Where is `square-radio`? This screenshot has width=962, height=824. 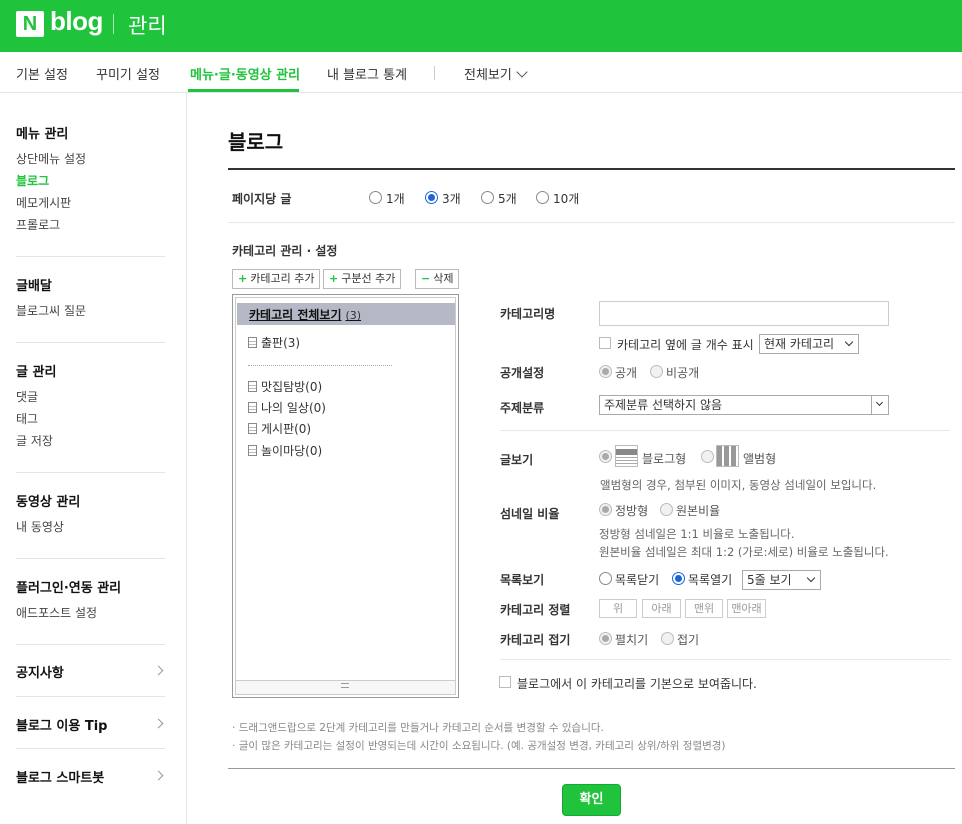 square-radio is located at coordinates (605, 509).